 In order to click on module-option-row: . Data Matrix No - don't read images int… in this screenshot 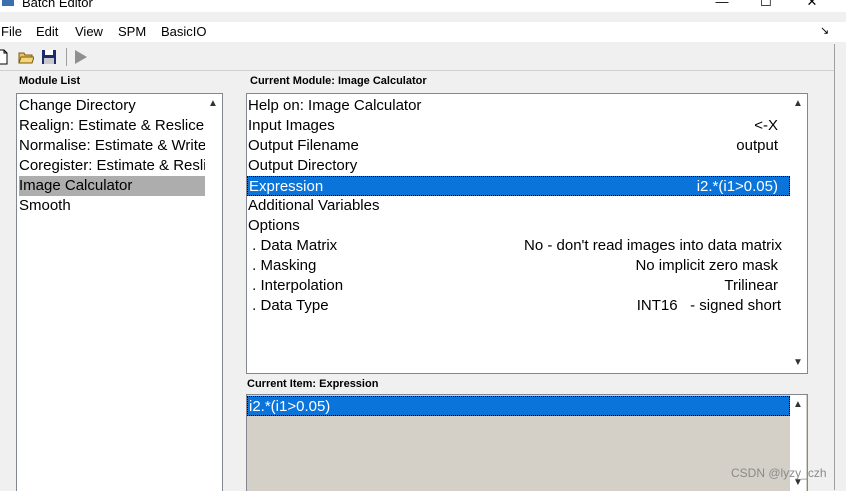, I will do `click(518, 246)`.